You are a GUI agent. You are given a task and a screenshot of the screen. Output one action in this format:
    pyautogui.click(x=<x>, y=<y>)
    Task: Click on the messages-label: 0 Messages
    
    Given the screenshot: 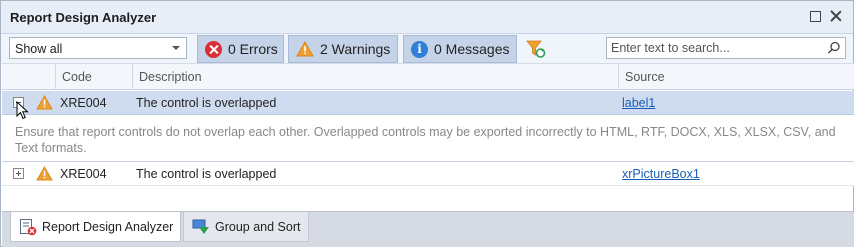 What is the action you would take?
    pyautogui.click(x=472, y=49)
    